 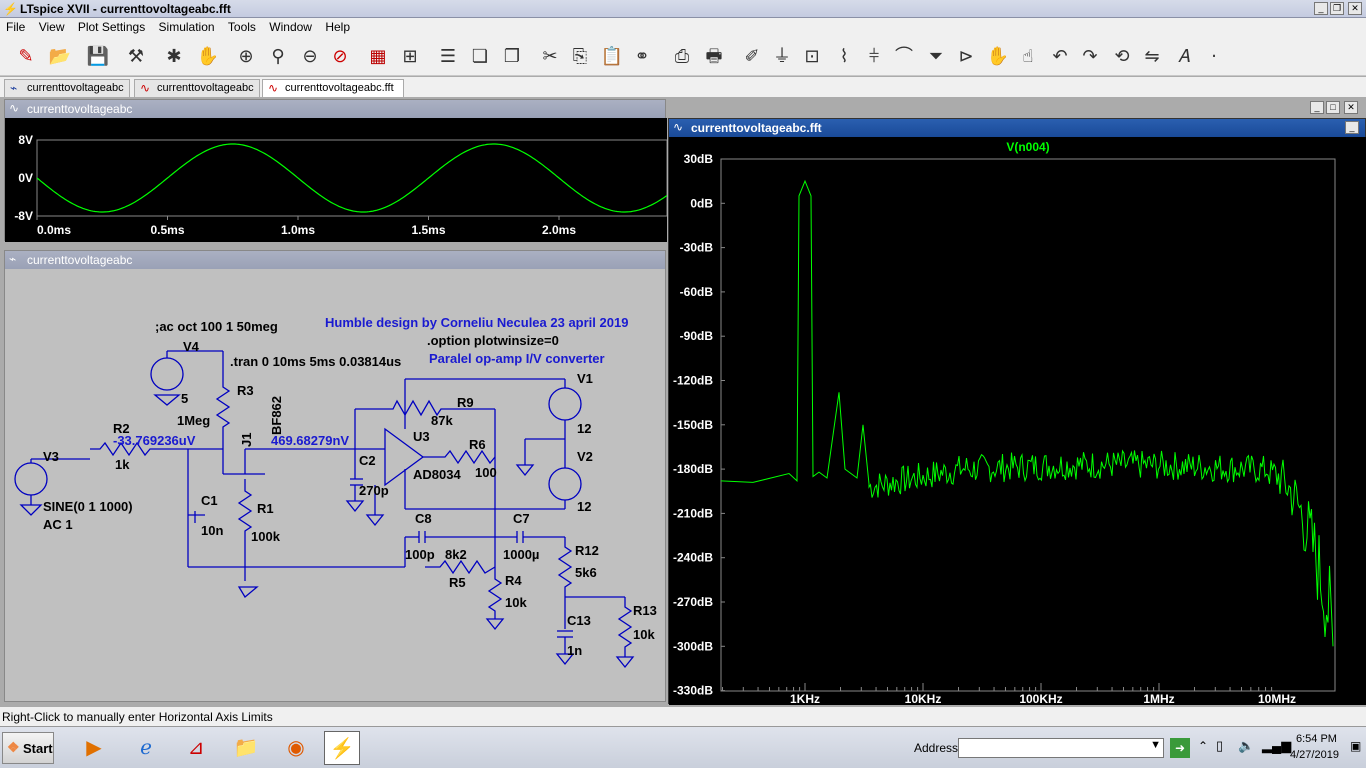 What do you see at coordinates (337, 27) in the screenshot?
I see `menu-help: Help` at bounding box center [337, 27].